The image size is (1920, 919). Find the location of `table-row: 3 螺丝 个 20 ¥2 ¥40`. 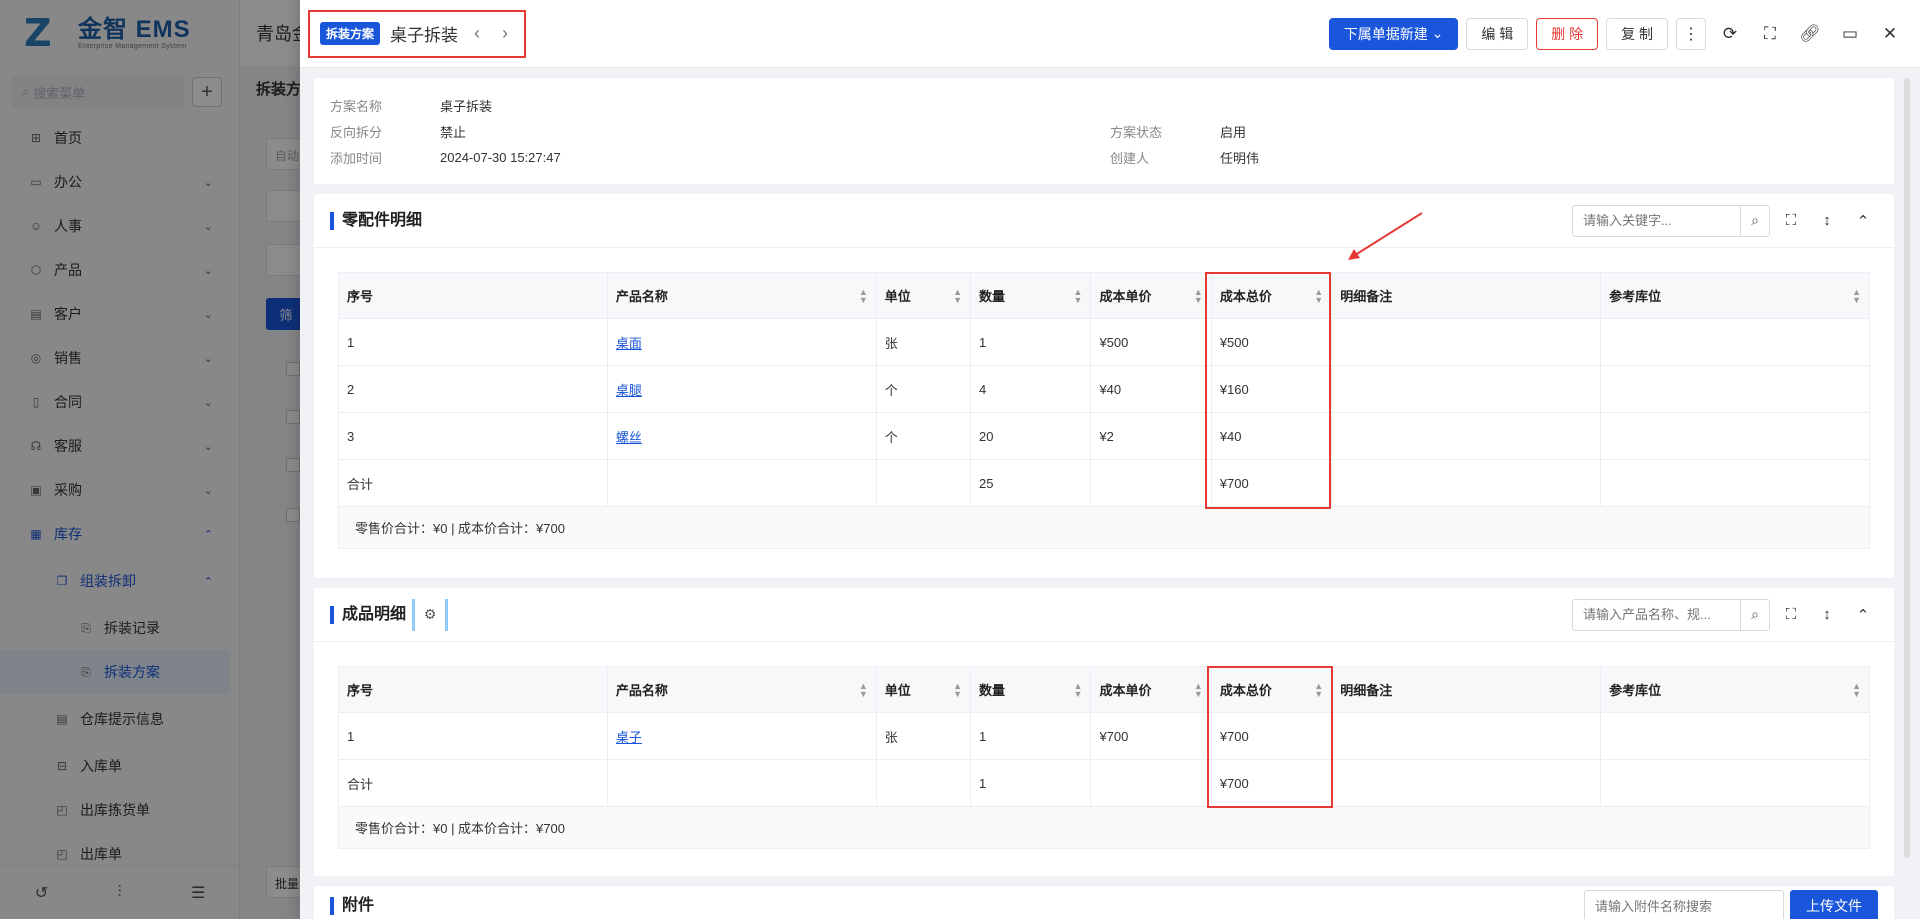

table-row: 3 螺丝 个 20 ¥2 ¥40 is located at coordinates (1104, 436).